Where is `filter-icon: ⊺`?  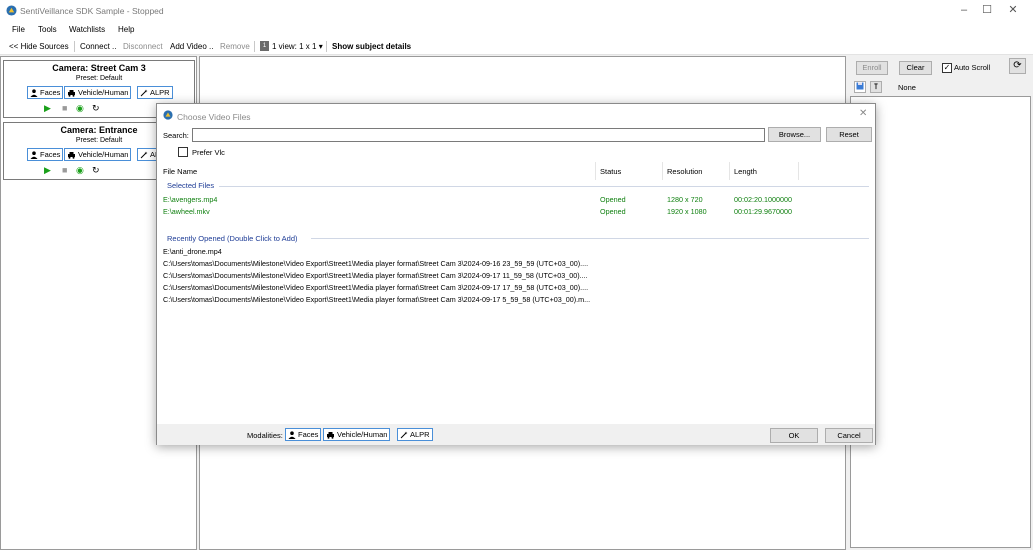
filter-icon: ⊺ is located at coordinates (876, 86).